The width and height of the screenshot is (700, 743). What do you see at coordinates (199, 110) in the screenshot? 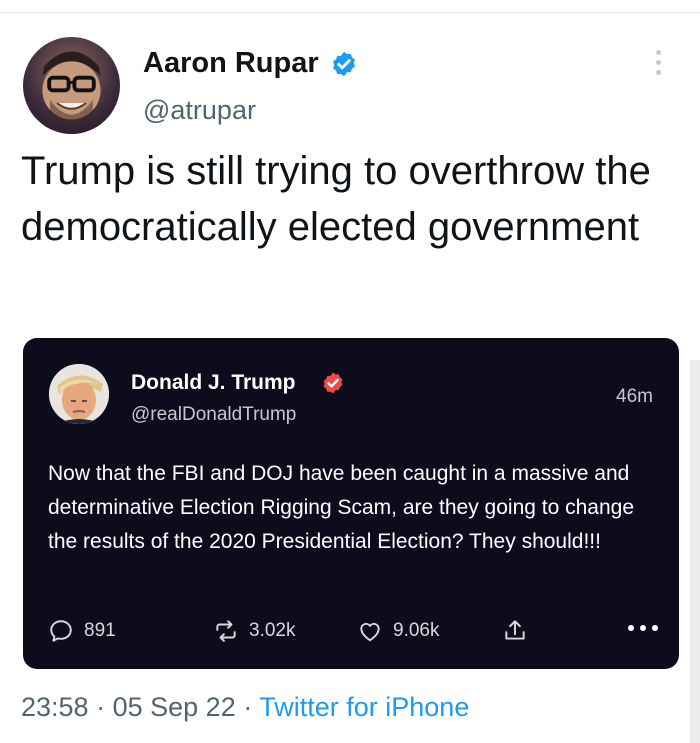
I see `author-handle: @atrupar` at bounding box center [199, 110].